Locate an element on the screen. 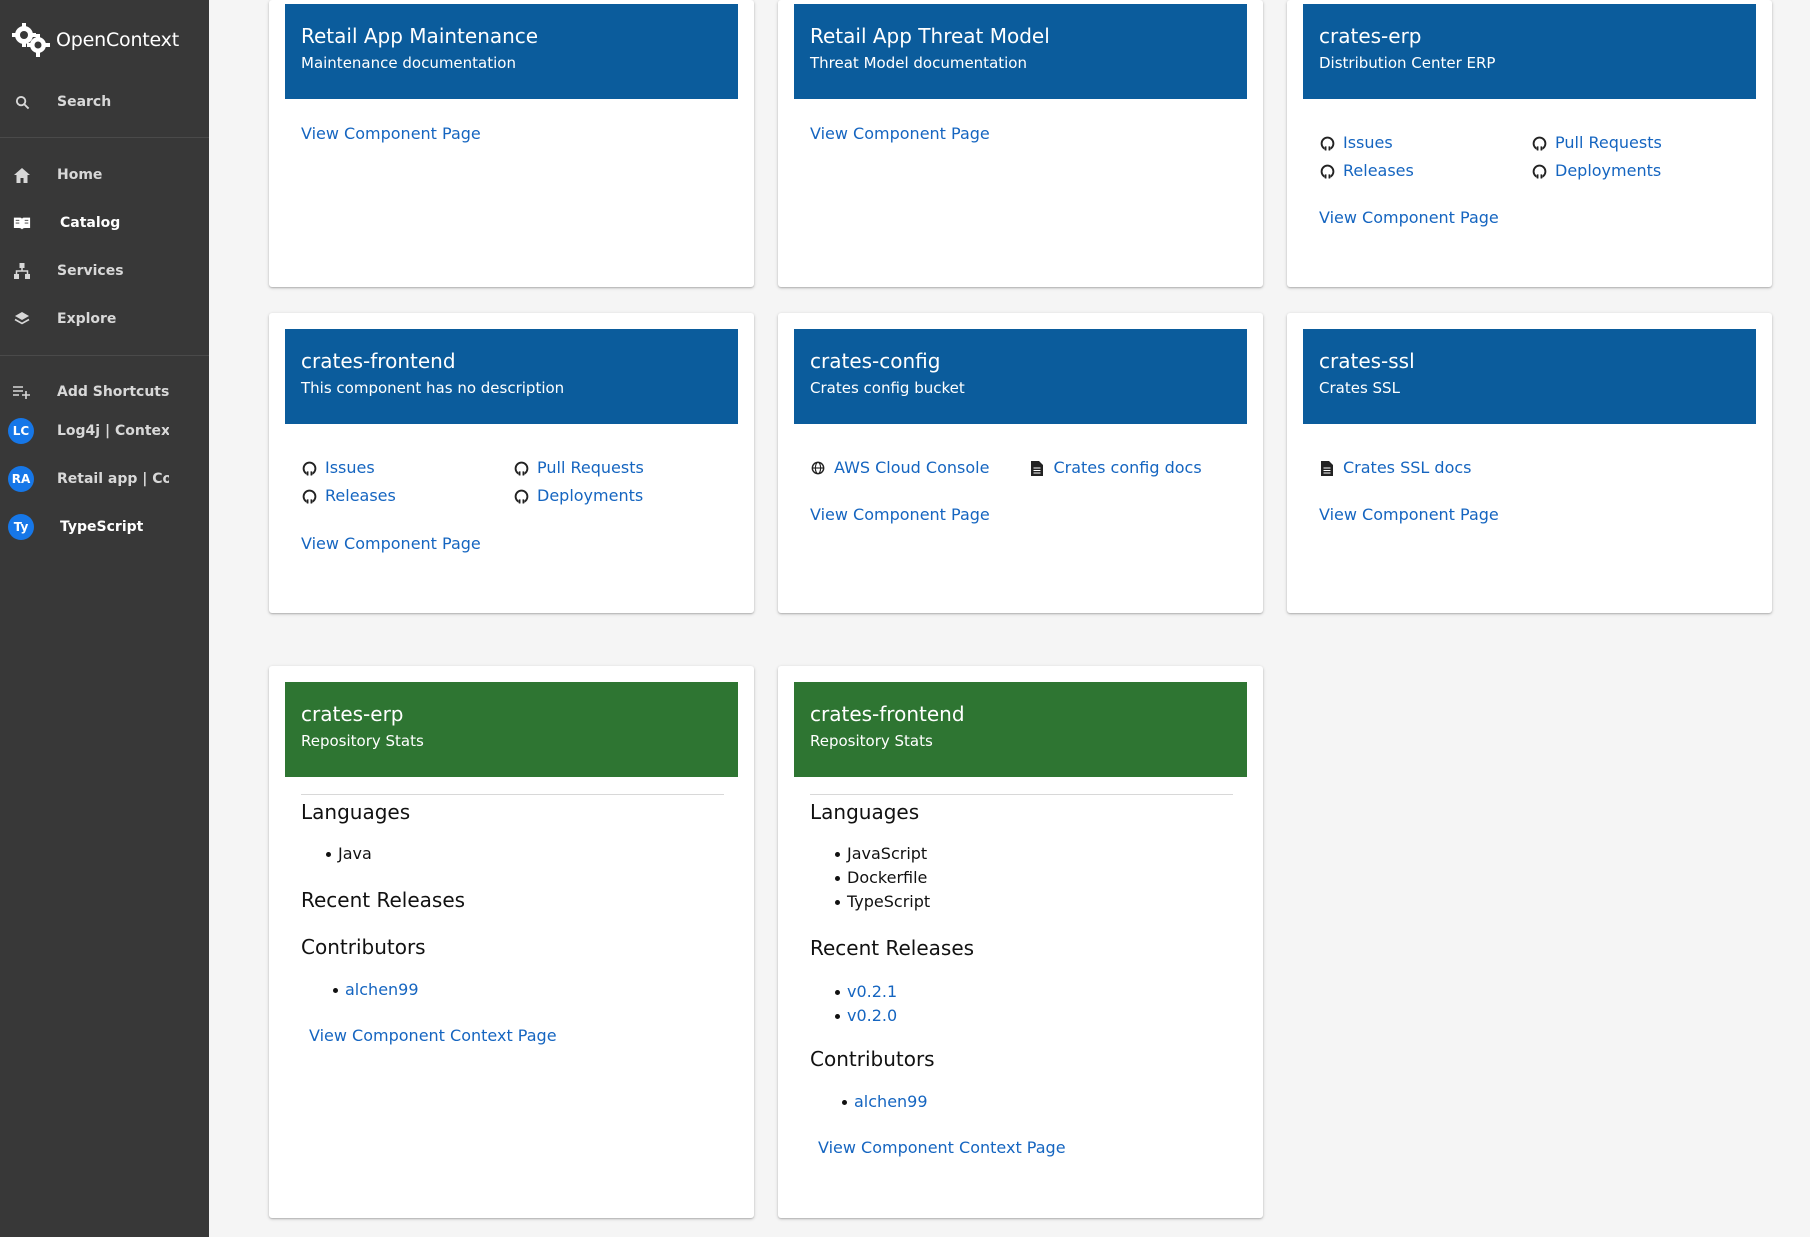 The width and height of the screenshot is (1810, 1237). card-header: crates-erp Distribution Center ERP is located at coordinates (1529, 51).